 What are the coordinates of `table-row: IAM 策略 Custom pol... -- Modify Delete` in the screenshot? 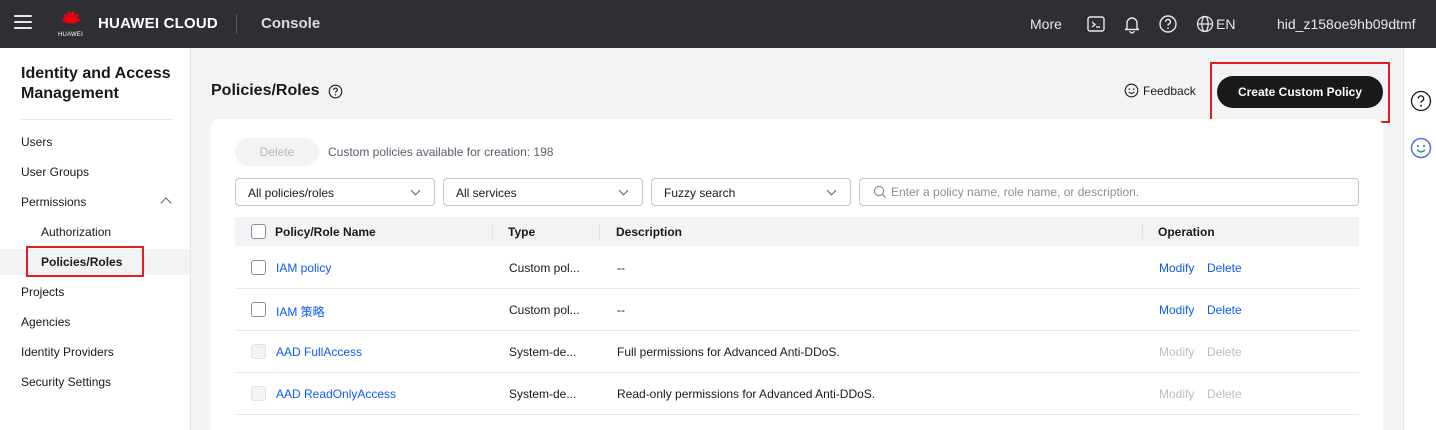 It's located at (797, 310).